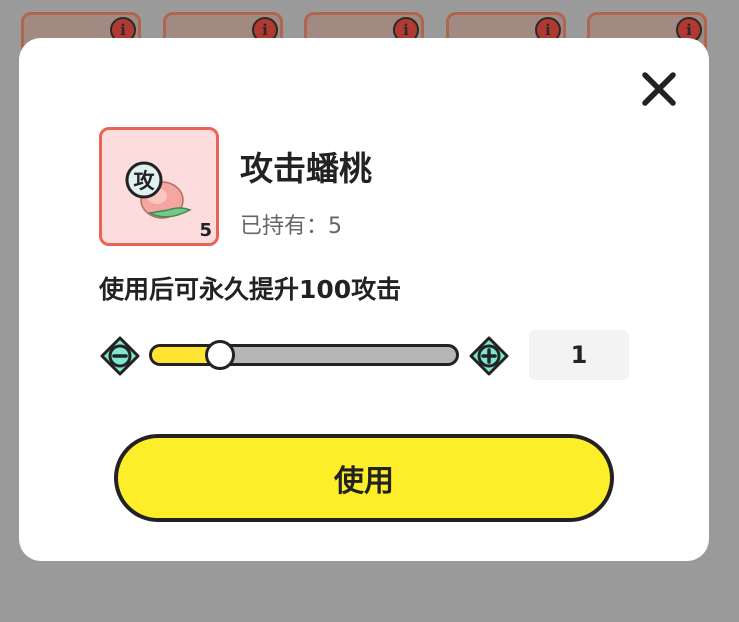 This screenshot has width=739, height=622. What do you see at coordinates (364, 478) in the screenshot?
I see `use-button: 使用` at bounding box center [364, 478].